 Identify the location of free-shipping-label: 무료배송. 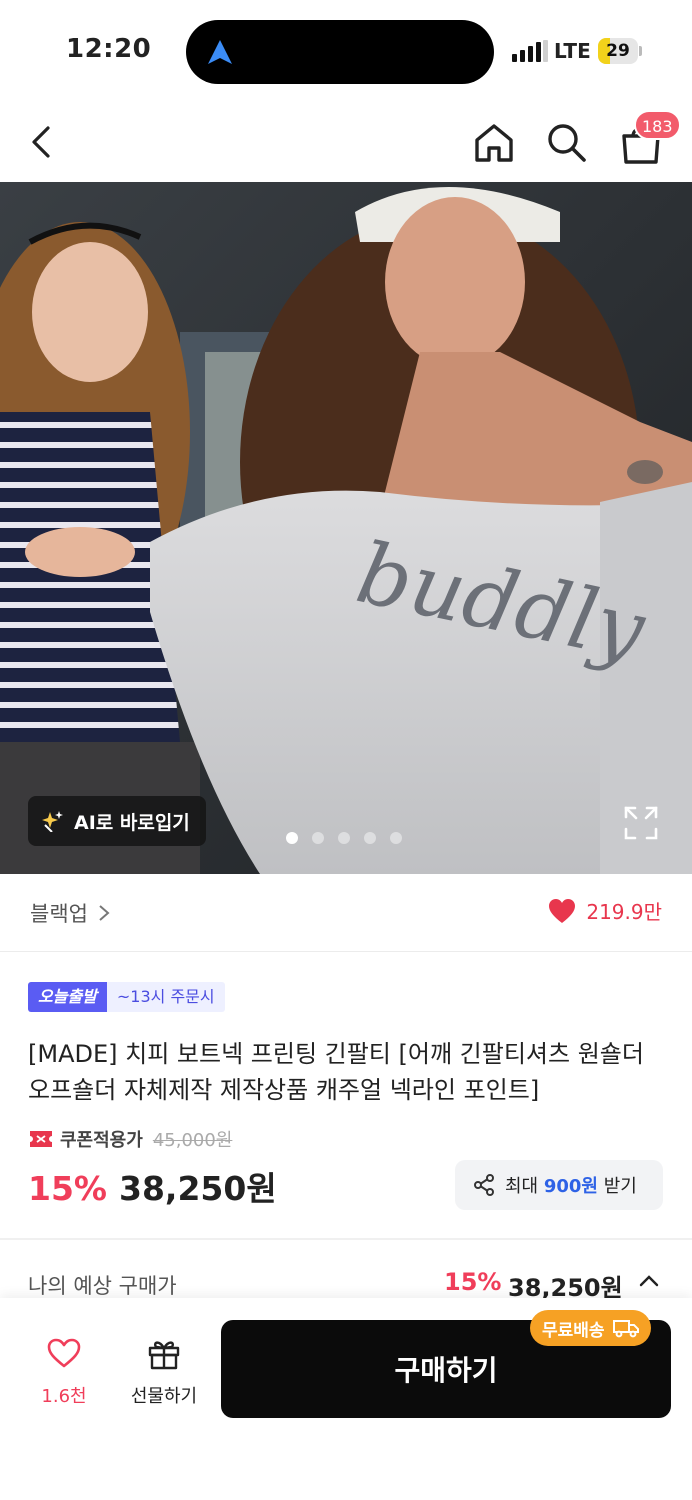
(573, 1330).